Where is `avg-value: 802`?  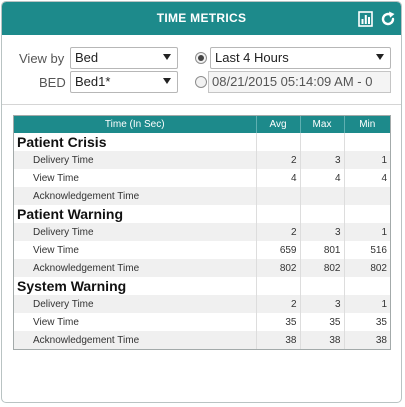 avg-value: 802 is located at coordinates (278, 268).